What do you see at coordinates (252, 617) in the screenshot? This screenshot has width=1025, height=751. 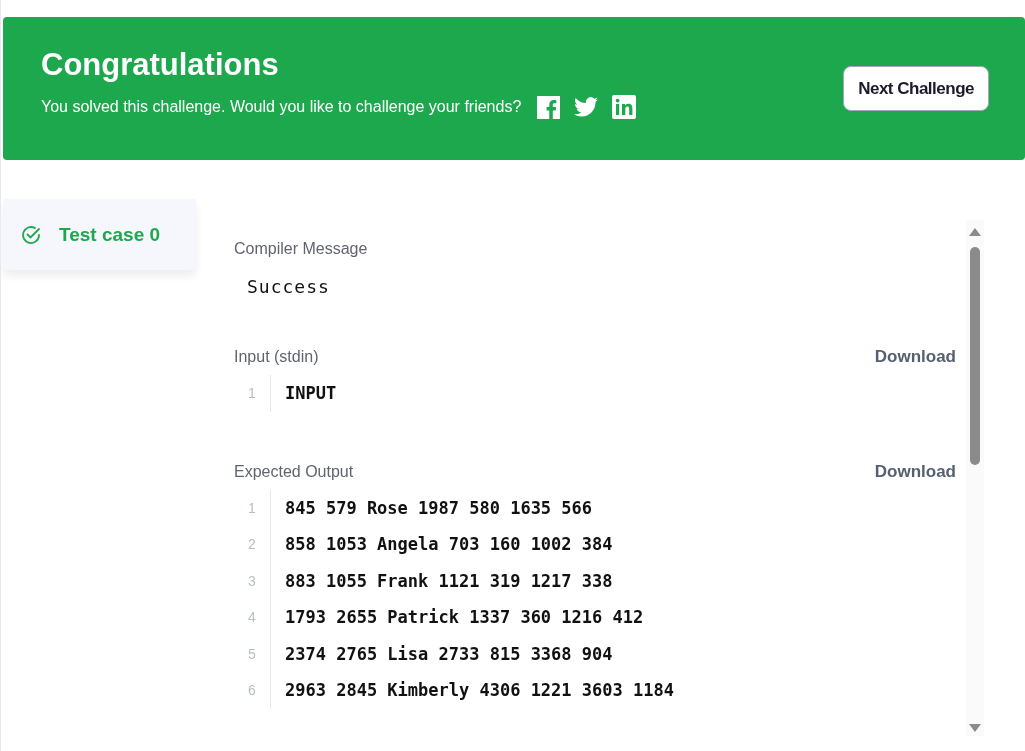 I see `line-number: 4` at bounding box center [252, 617].